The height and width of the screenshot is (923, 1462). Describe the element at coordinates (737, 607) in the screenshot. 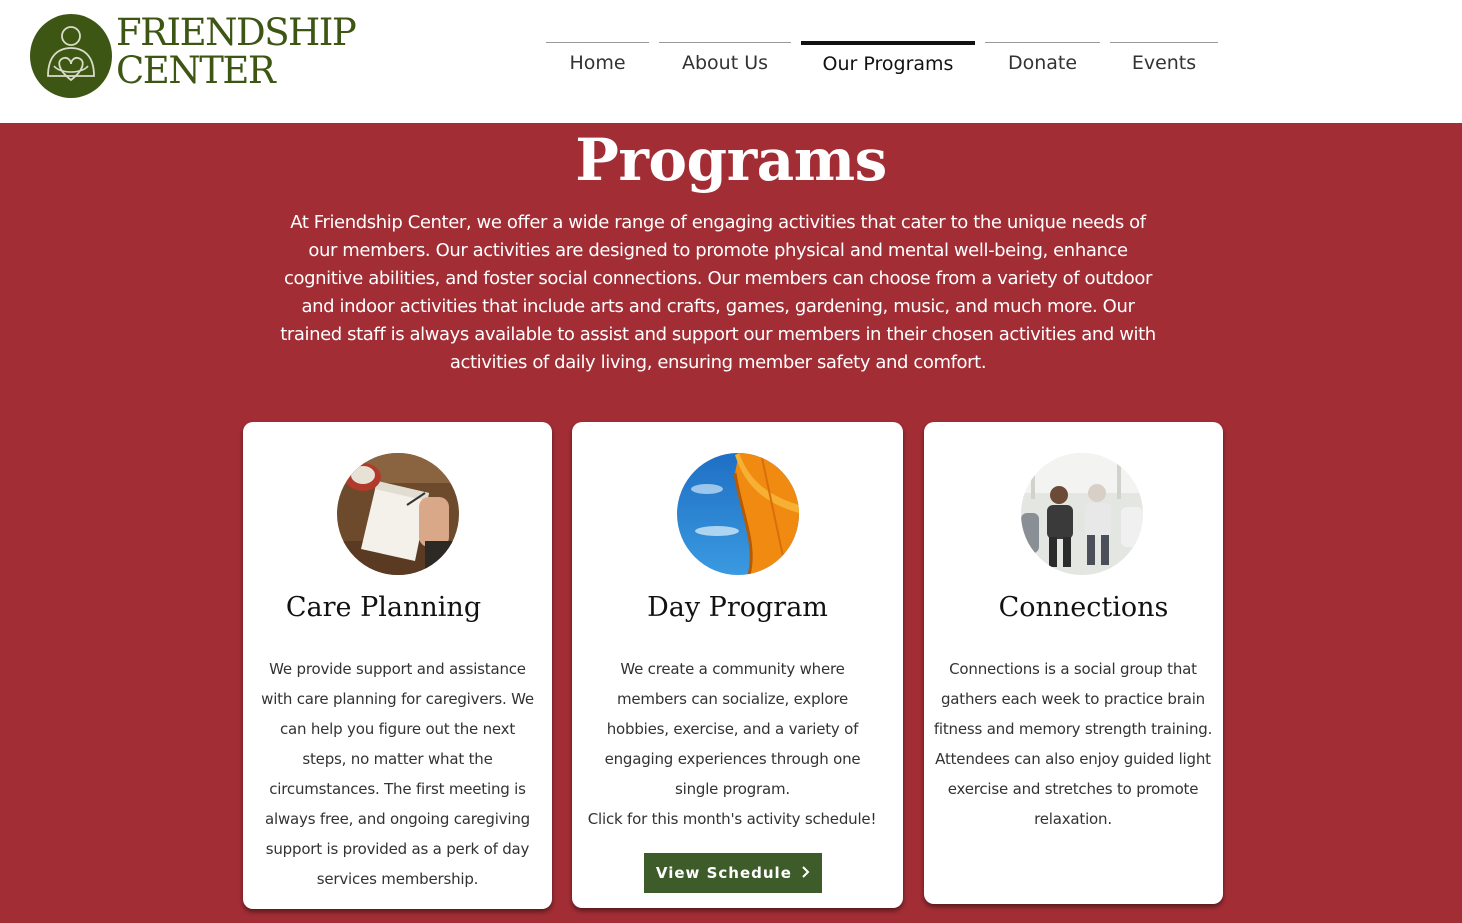

I see `card-title: Day Program` at that location.